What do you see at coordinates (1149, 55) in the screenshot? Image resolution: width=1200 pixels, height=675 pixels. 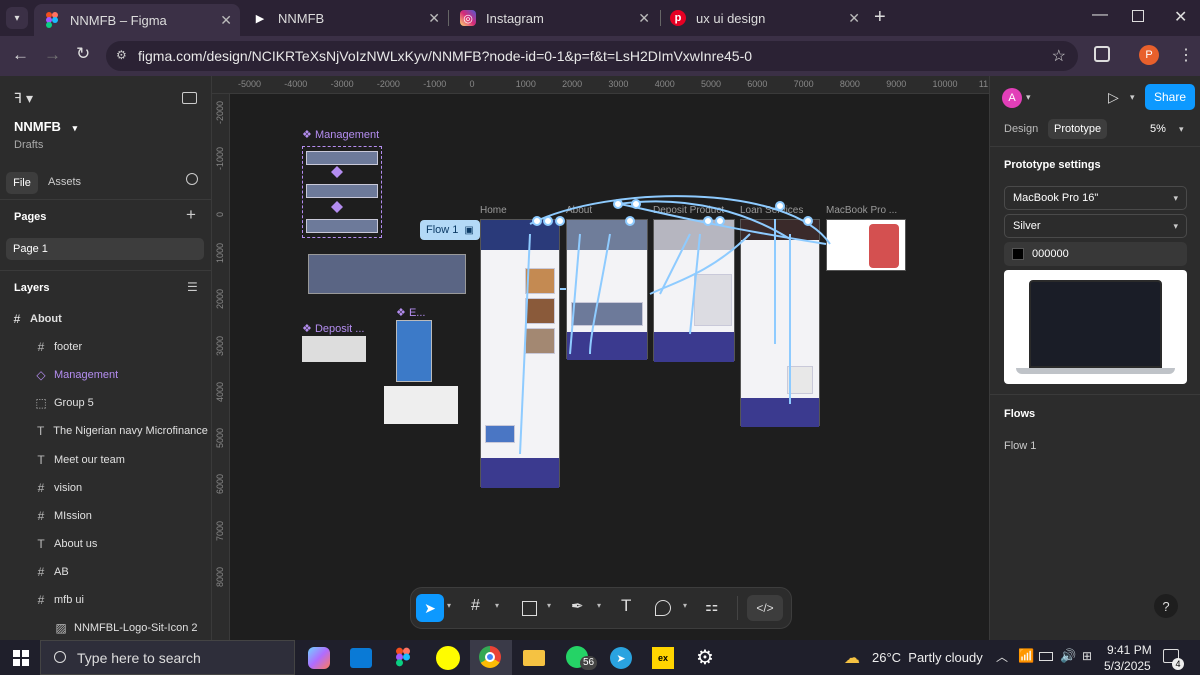 I see `profile-avatar: P` at bounding box center [1149, 55].